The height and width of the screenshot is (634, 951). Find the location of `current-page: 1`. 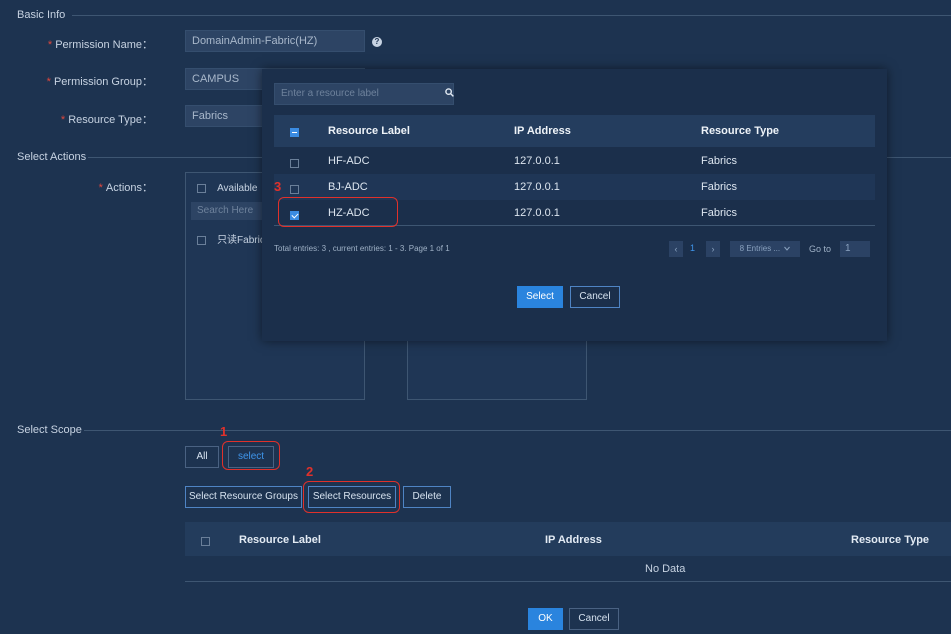

current-page: 1 is located at coordinates (692, 248).